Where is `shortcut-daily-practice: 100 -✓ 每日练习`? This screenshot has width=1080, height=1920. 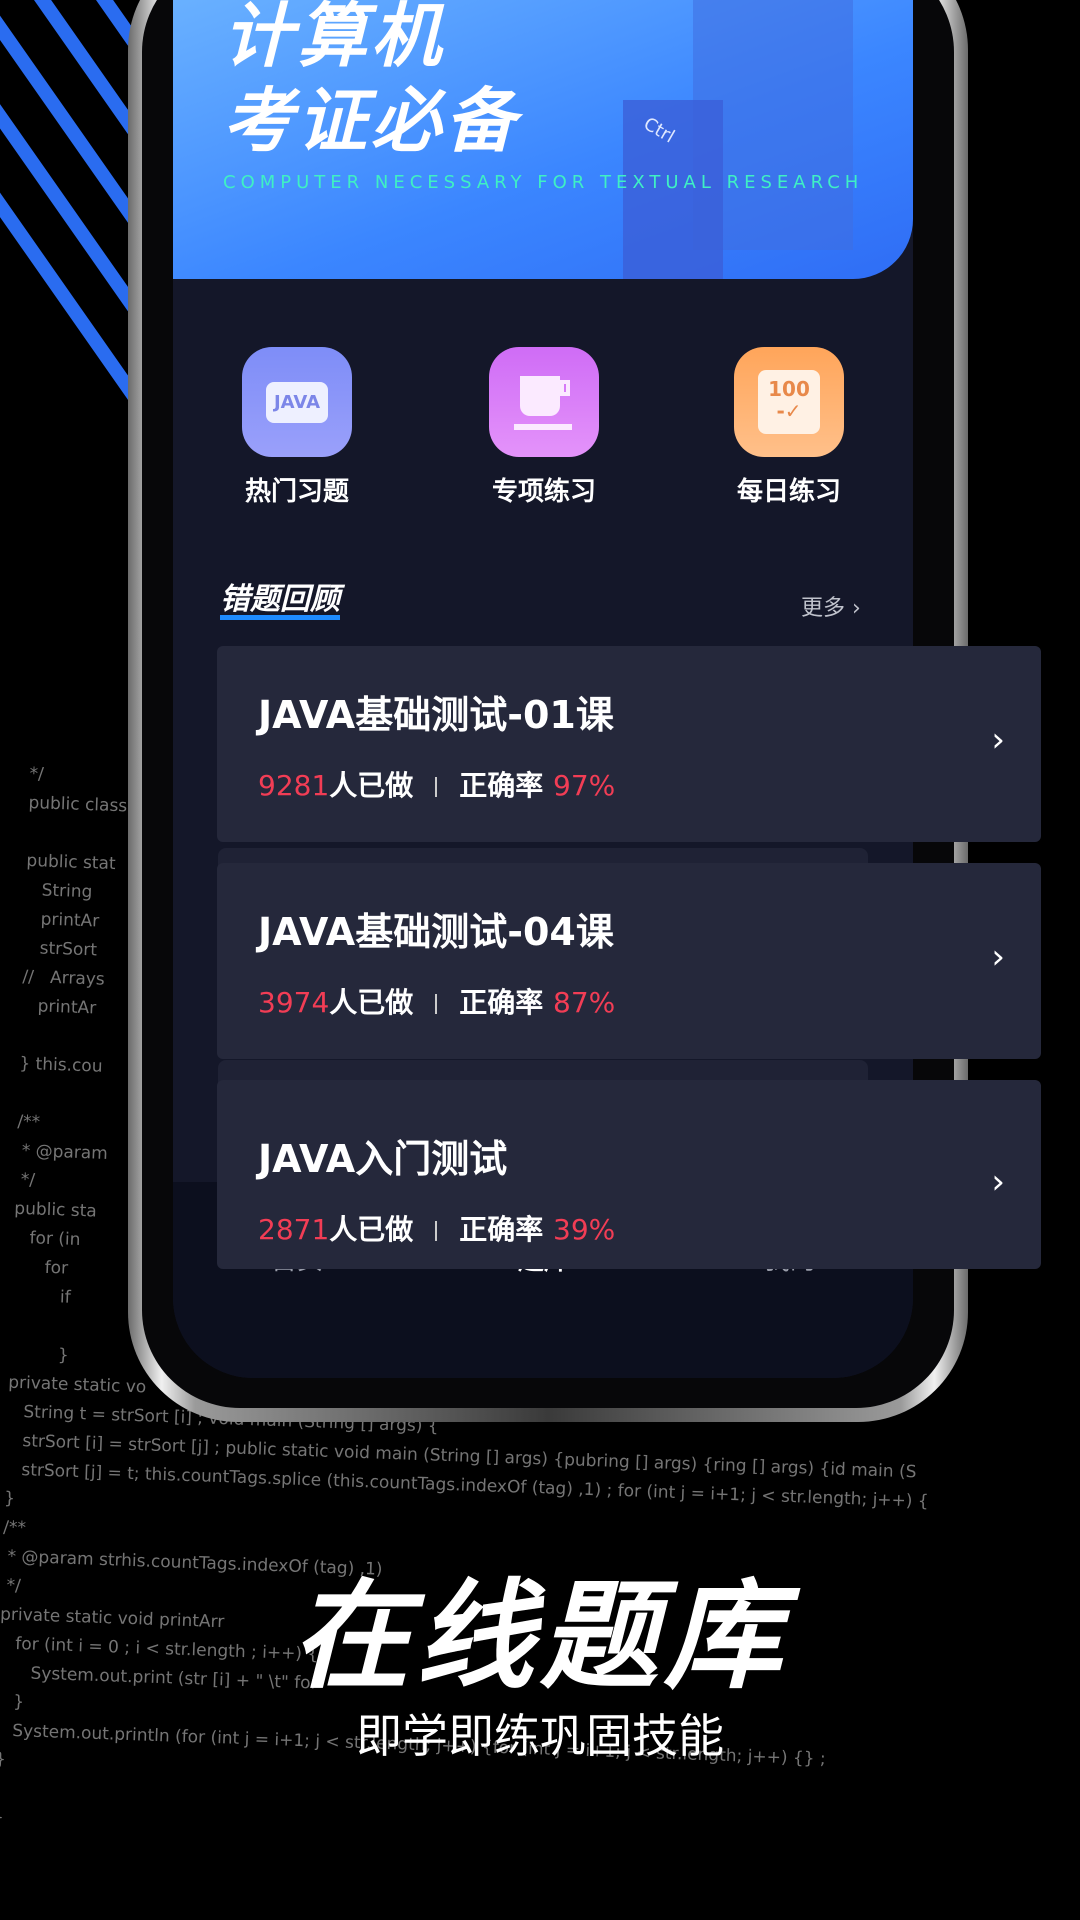 shortcut-daily-practice: 100 -✓ 每日练习 is located at coordinates (789, 427).